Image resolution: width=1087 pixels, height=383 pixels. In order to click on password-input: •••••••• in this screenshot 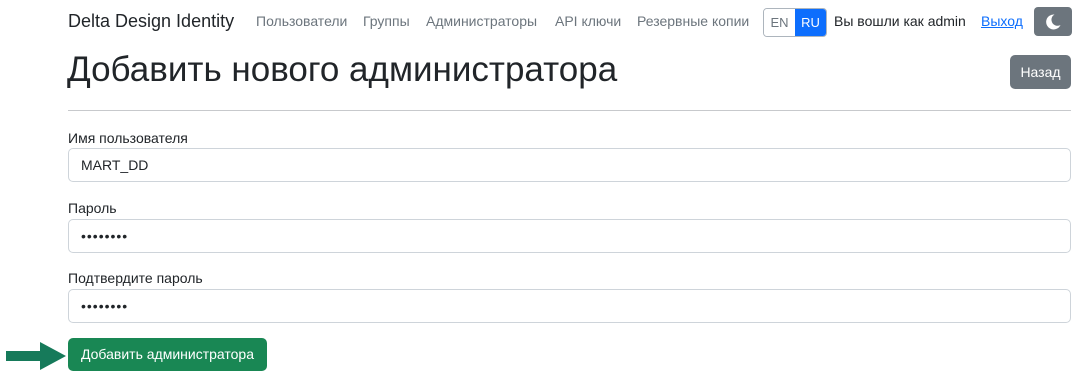, I will do `click(569, 236)`.